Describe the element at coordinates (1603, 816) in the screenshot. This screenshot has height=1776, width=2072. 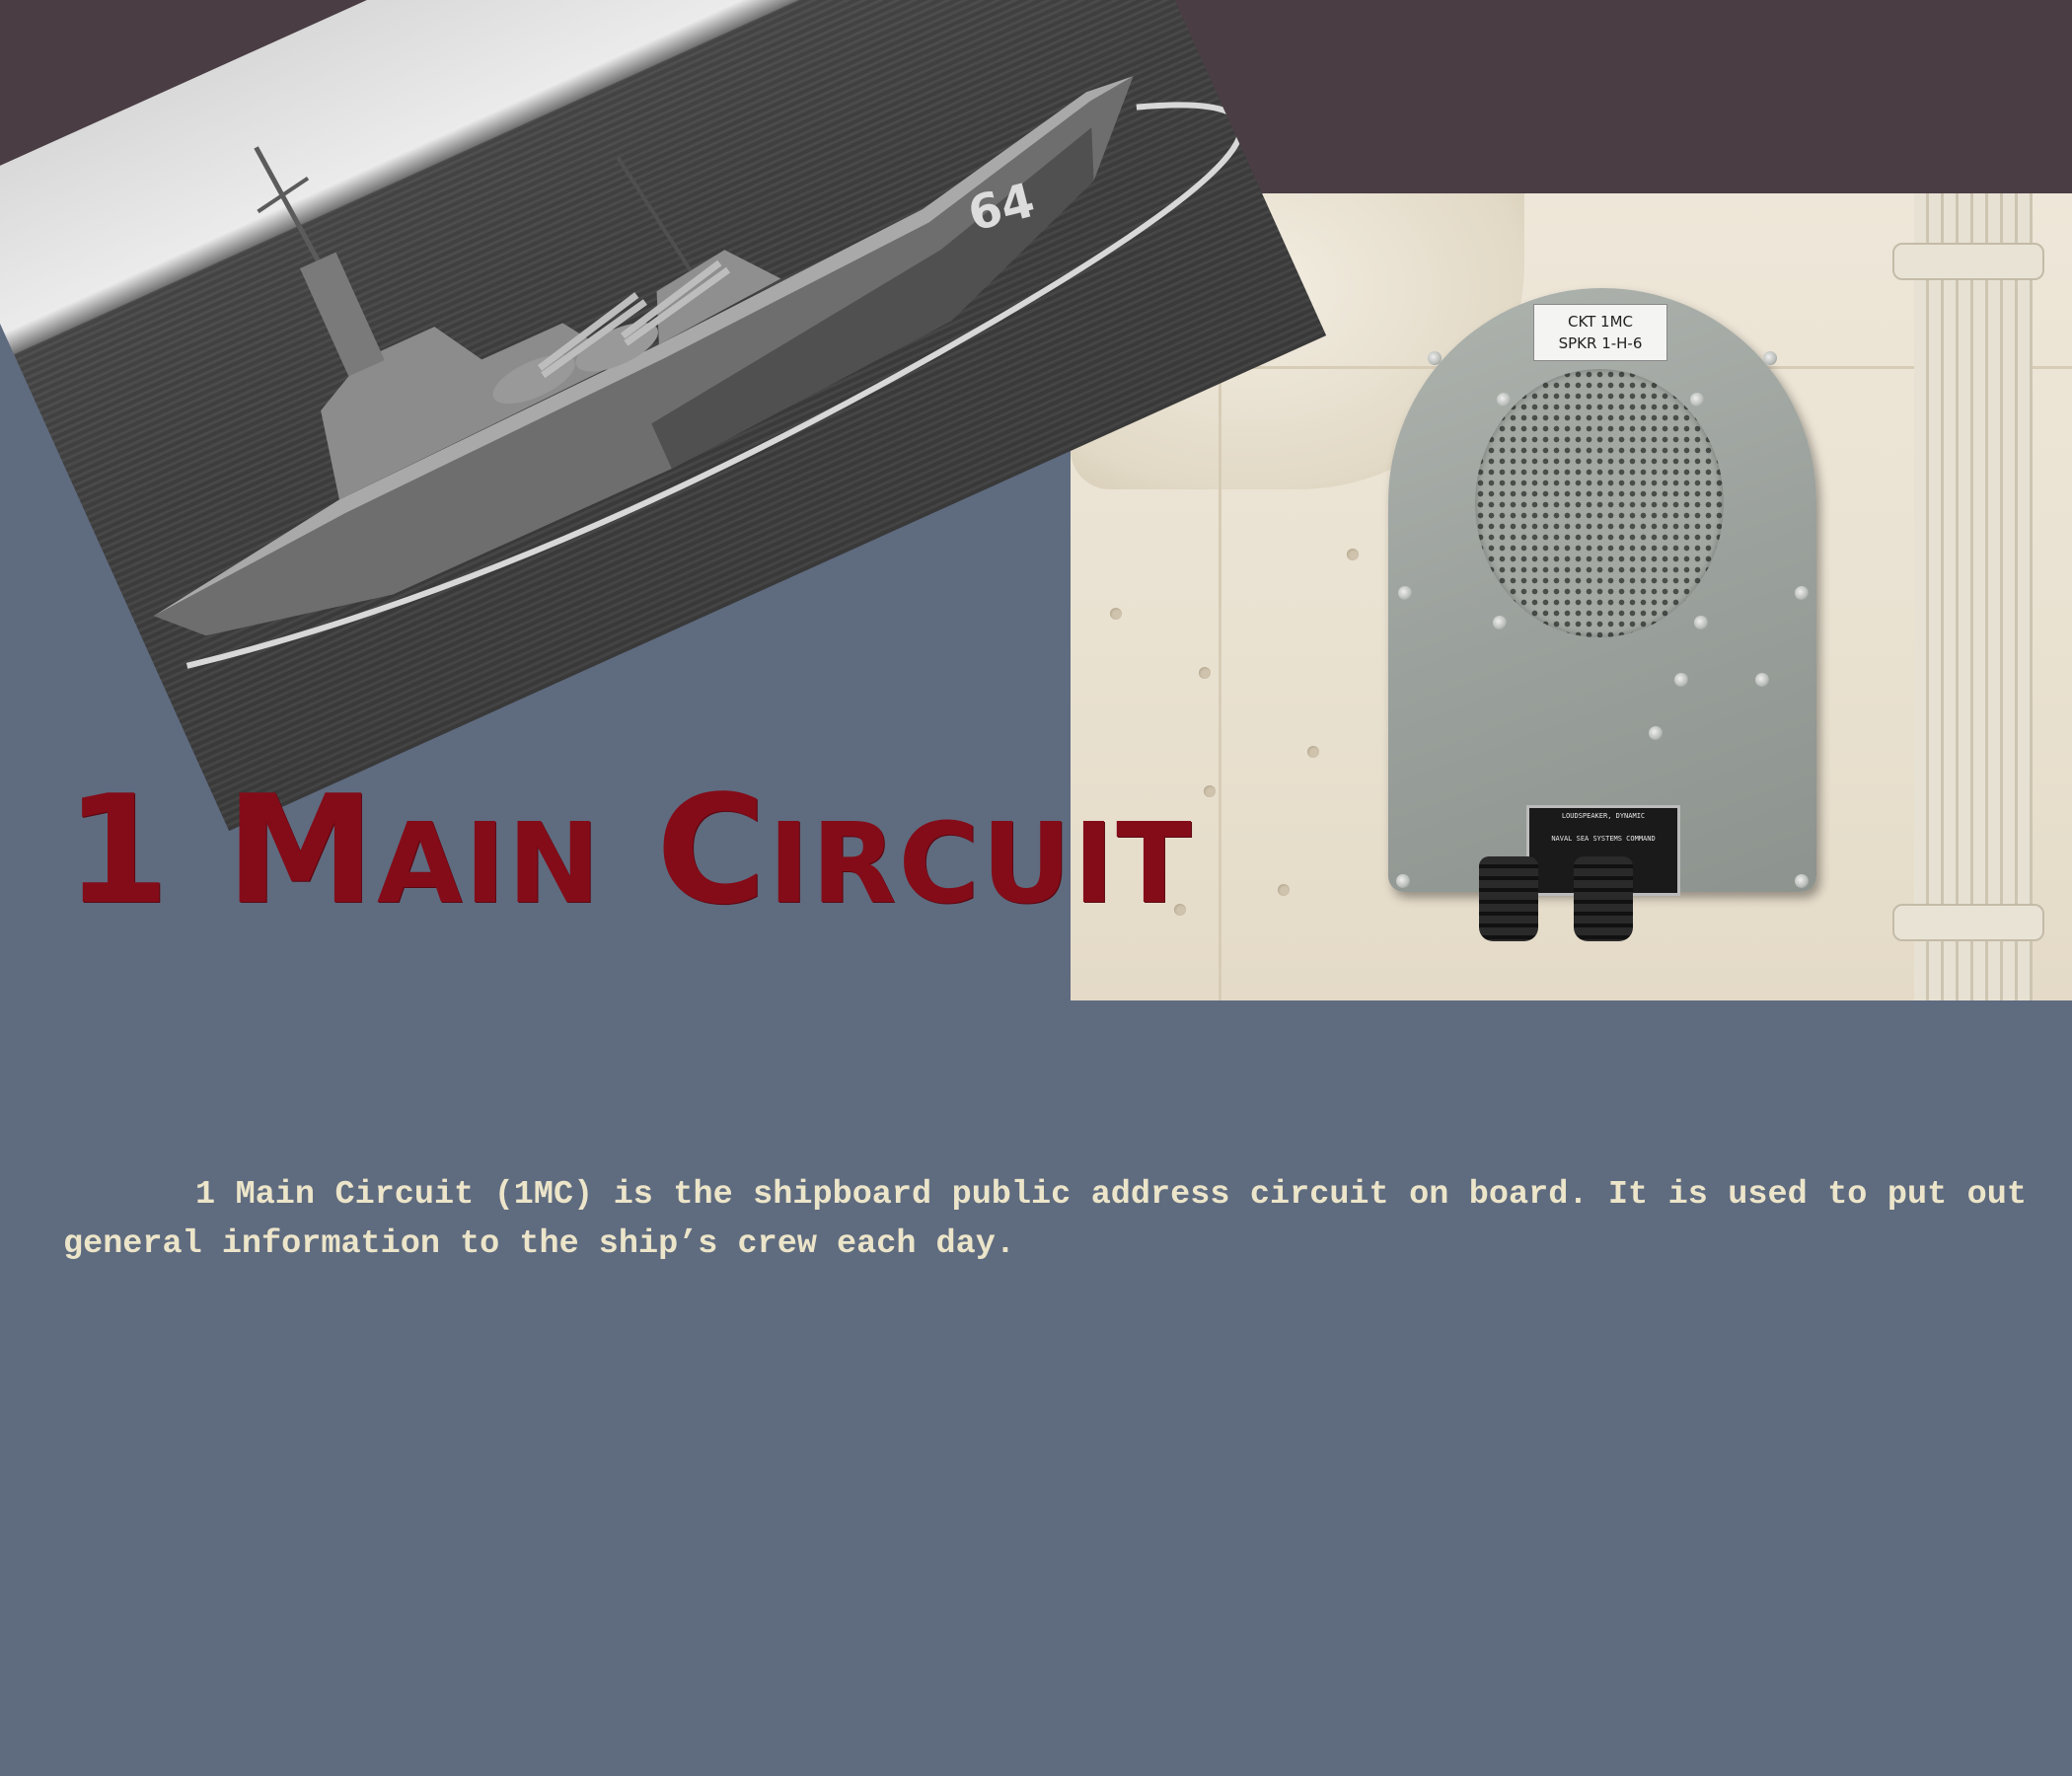
I see `nameplate-line1: LOUDSPEAKER, DYNAMIC` at that location.